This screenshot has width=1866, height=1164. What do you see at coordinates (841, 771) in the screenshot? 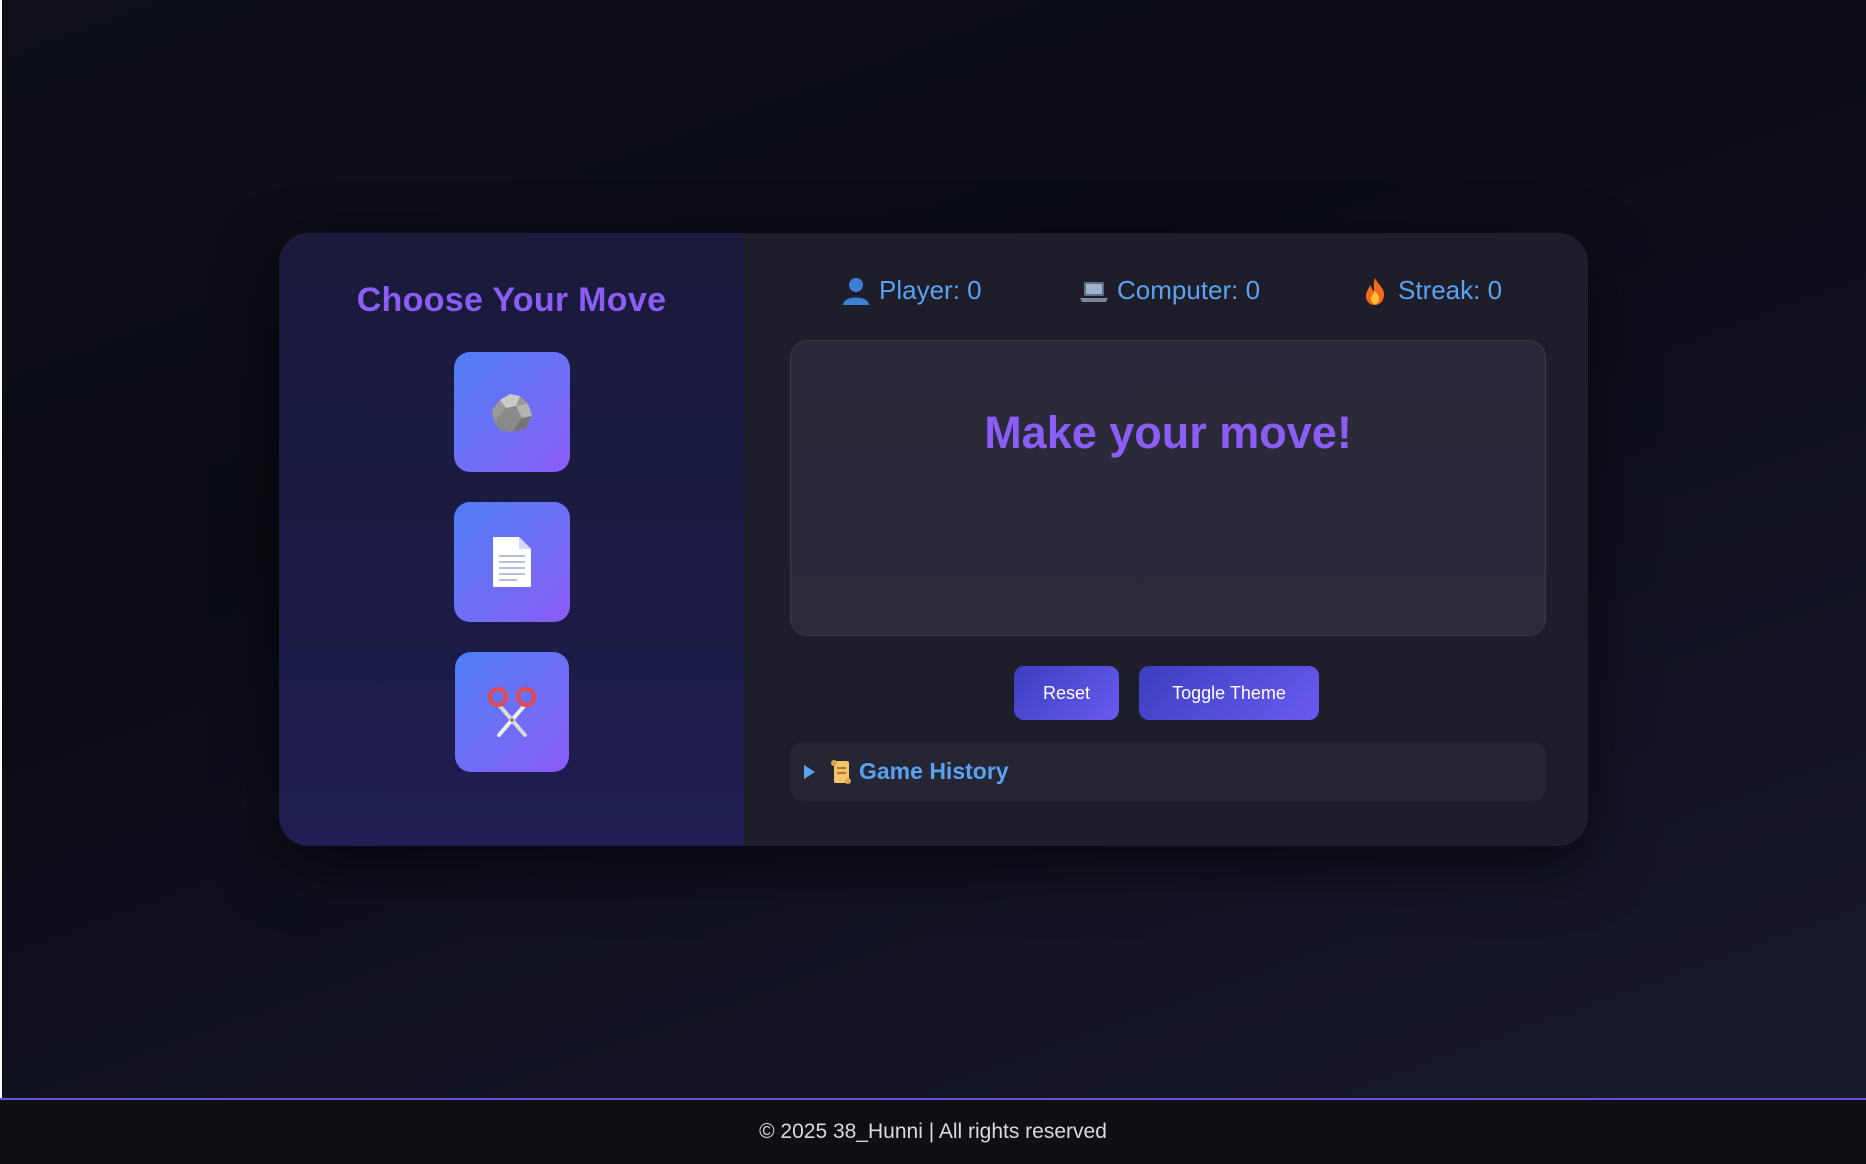
I see `scroll-icon` at bounding box center [841, 771].